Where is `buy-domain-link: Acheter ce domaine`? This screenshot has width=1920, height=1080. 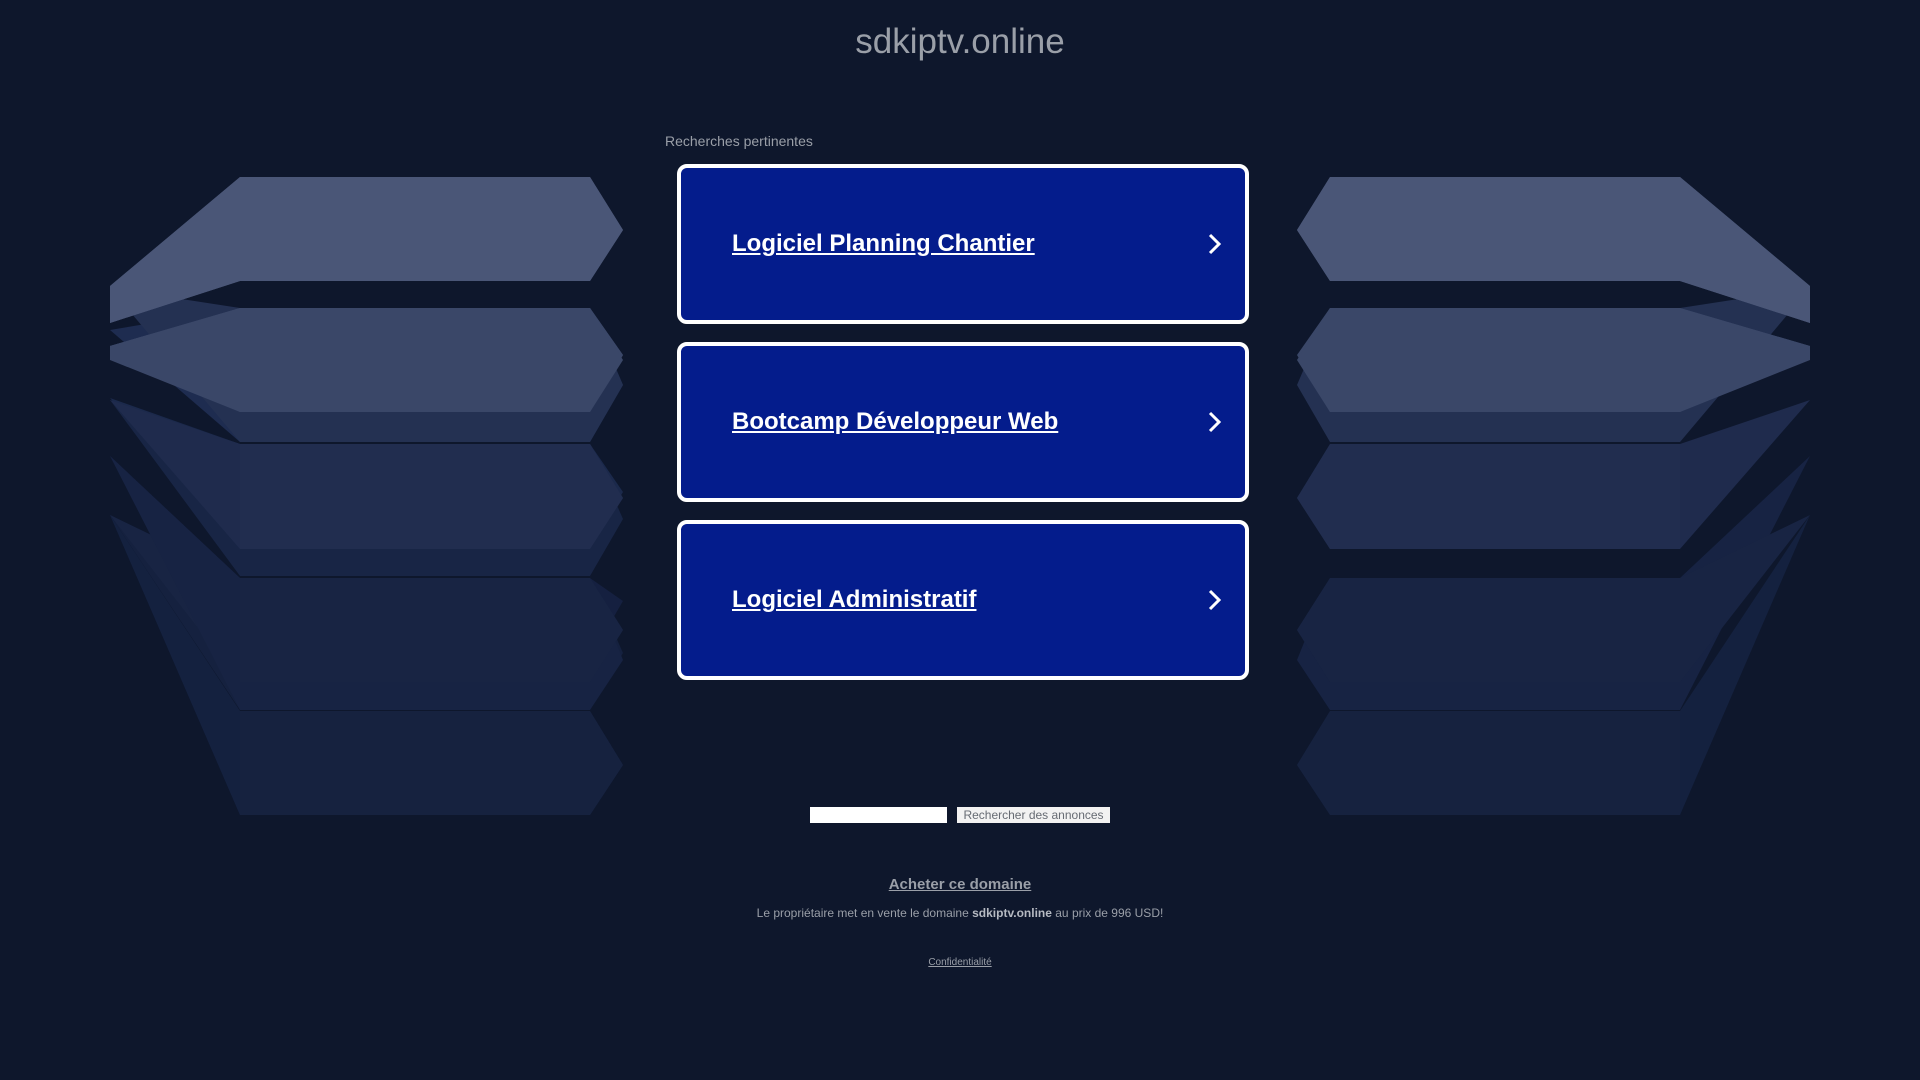
buy-domain-link: Acheter ce domaine is located at coordinates (960, 884).